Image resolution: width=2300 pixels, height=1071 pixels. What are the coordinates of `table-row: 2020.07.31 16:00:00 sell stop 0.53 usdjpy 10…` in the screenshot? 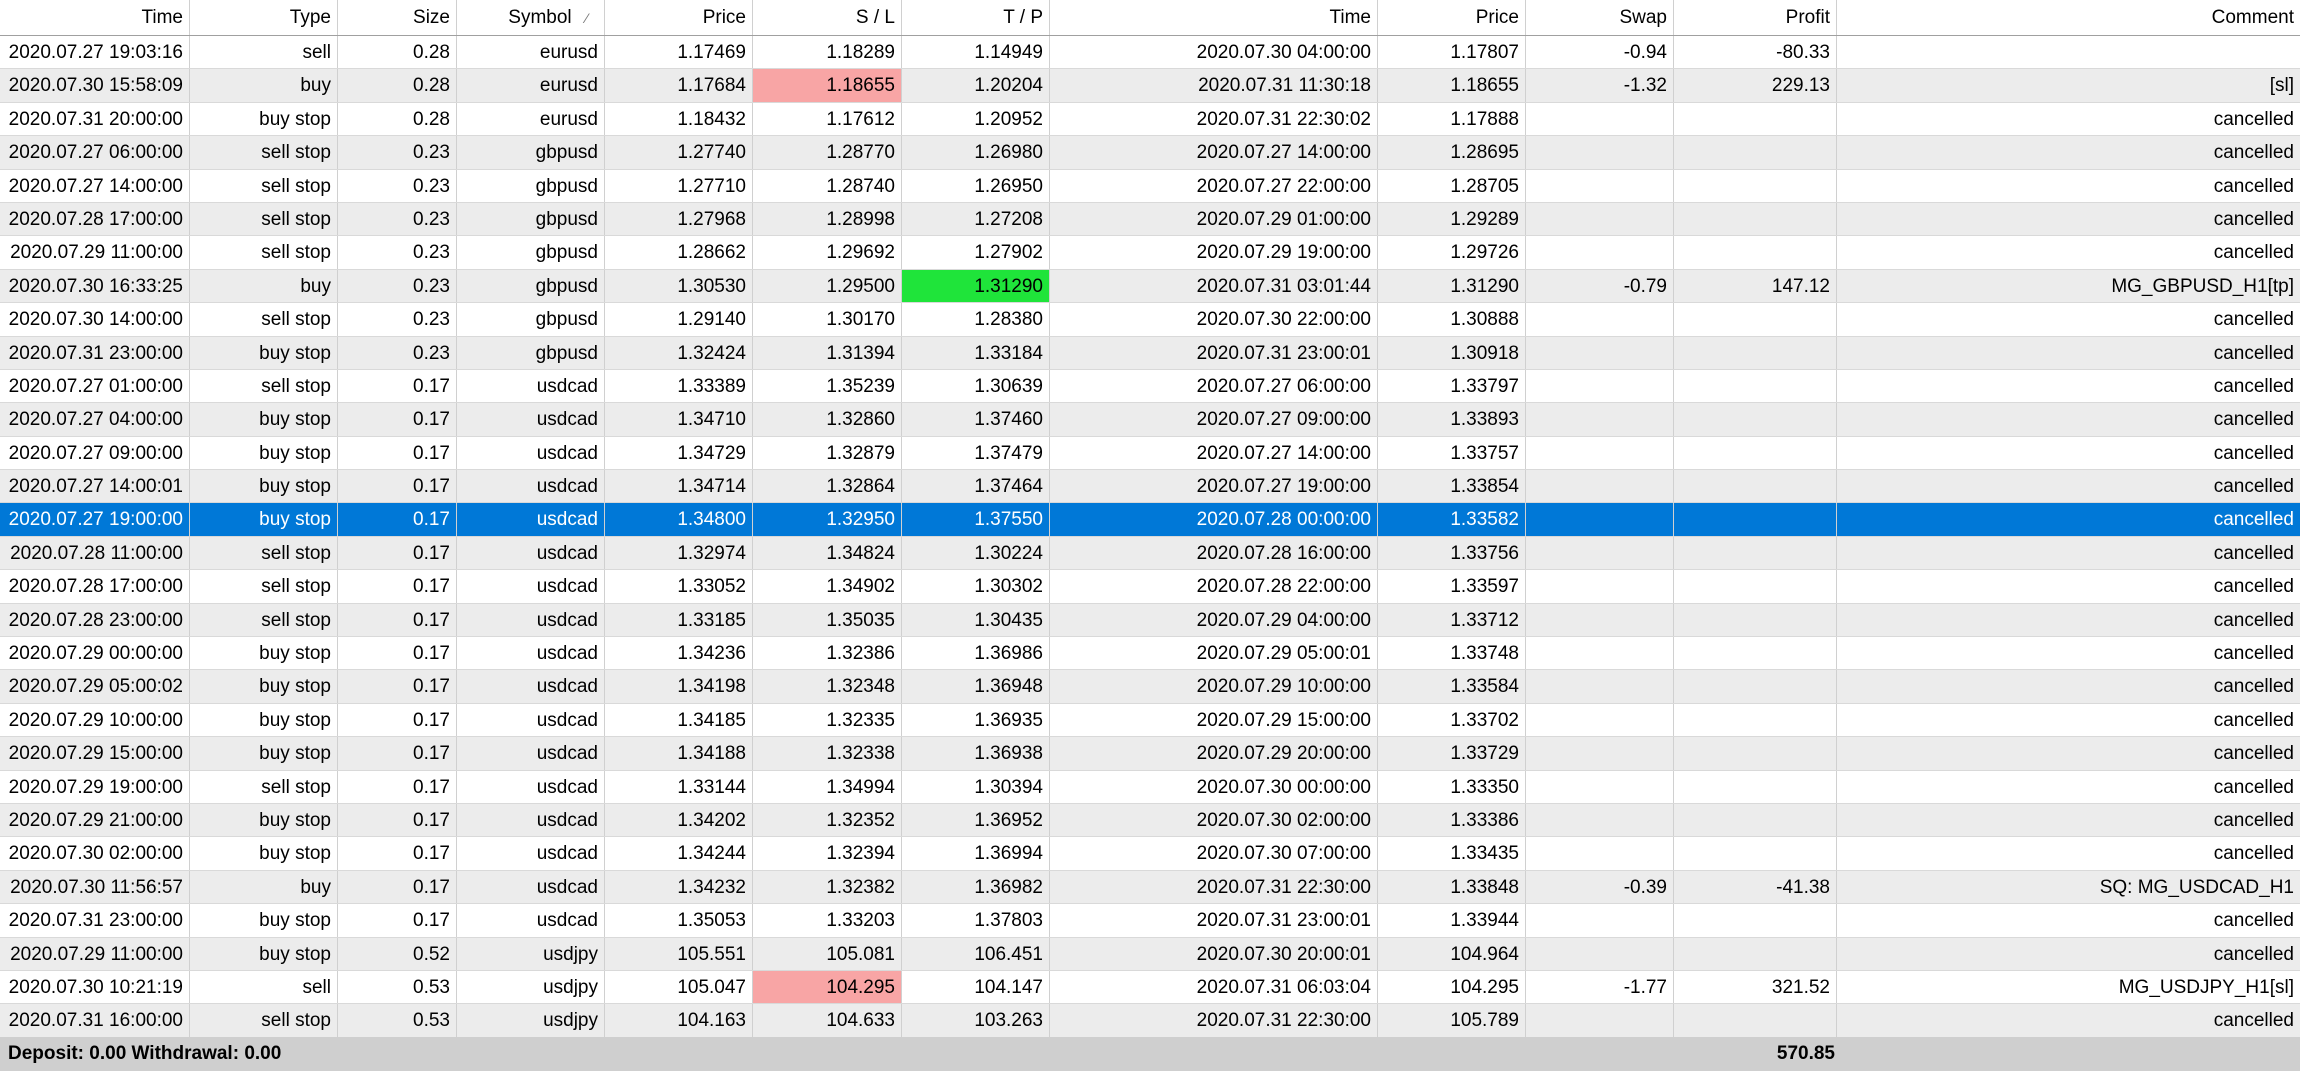 It's located at (1150, 1021).